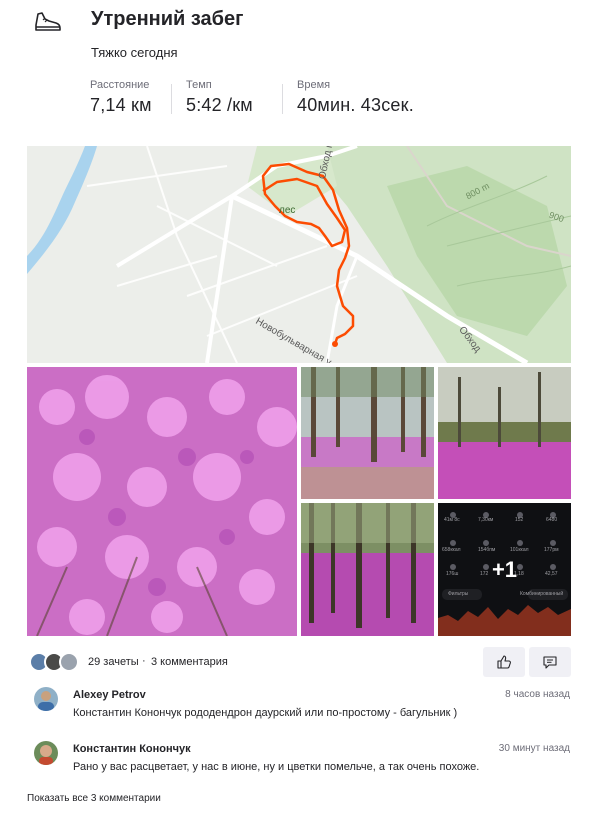 The image size is (596, 820). What do you see at coordinates (219, 105) in the screenshot?
I see `stat-pace-value: 5:42 /км` at bounding box center [219, 105].